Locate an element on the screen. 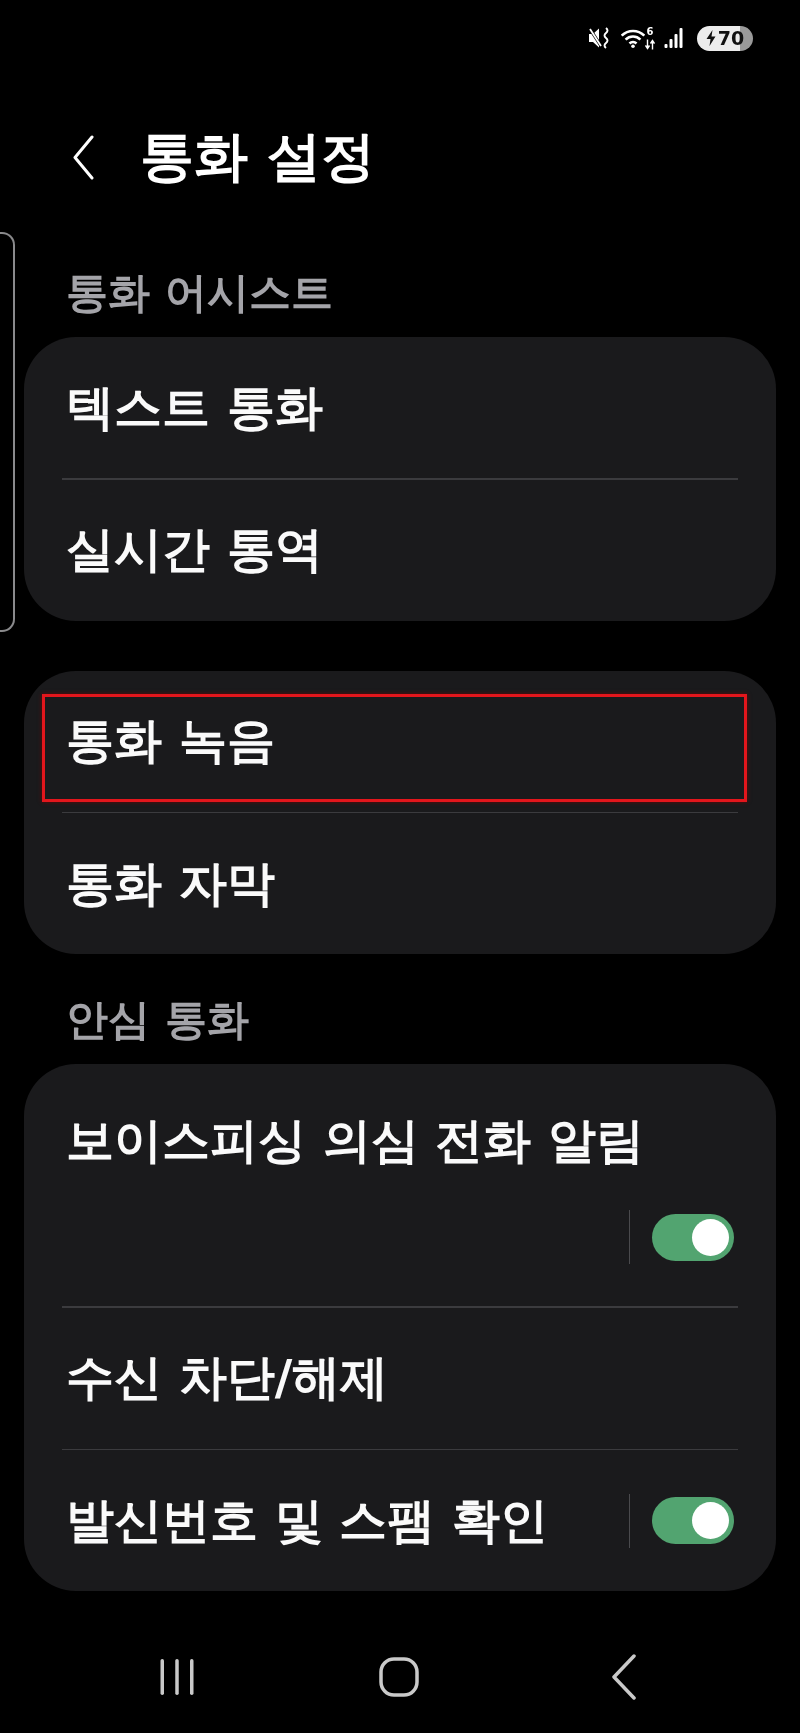  back-icon is located at coordinates (624, 1676).